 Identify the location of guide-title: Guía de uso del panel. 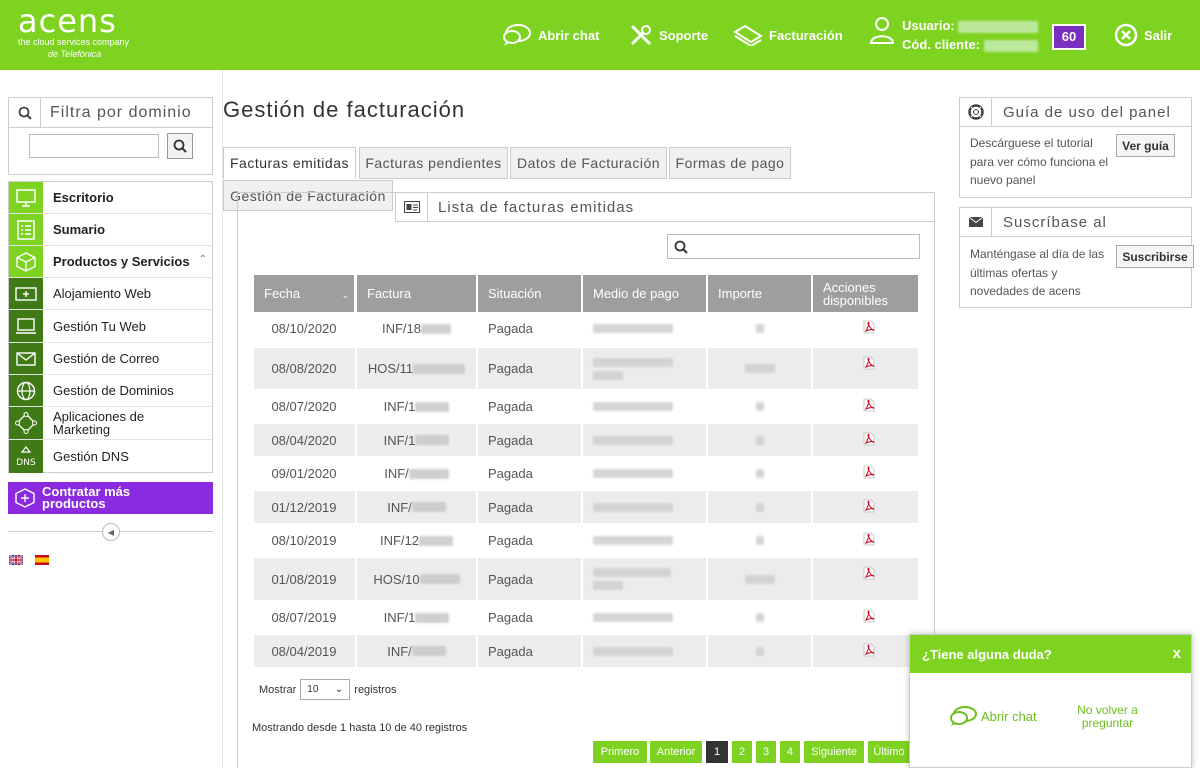
(1087, 112).